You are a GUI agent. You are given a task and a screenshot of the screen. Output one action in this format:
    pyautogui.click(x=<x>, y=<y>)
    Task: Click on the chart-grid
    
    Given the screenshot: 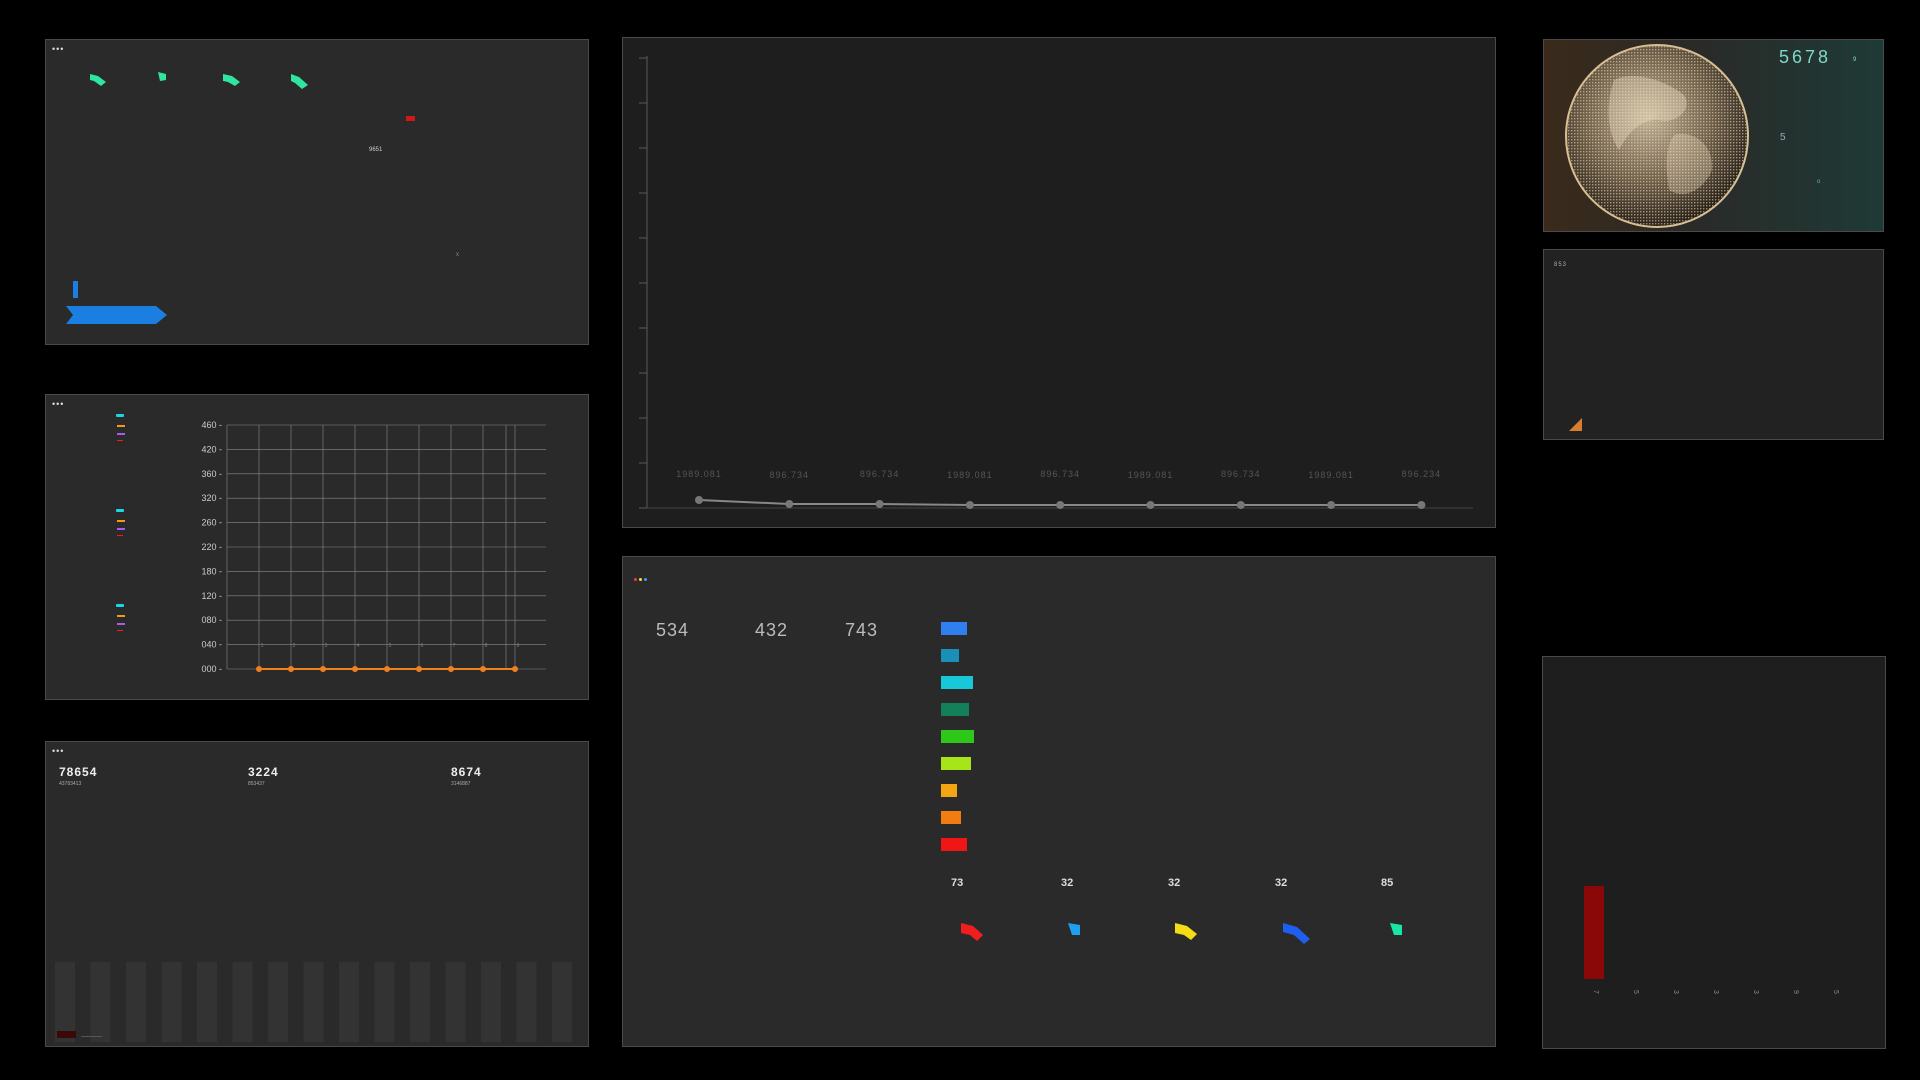 What is the action you would take?
    pyautogui.click(x=386, y=547)
    